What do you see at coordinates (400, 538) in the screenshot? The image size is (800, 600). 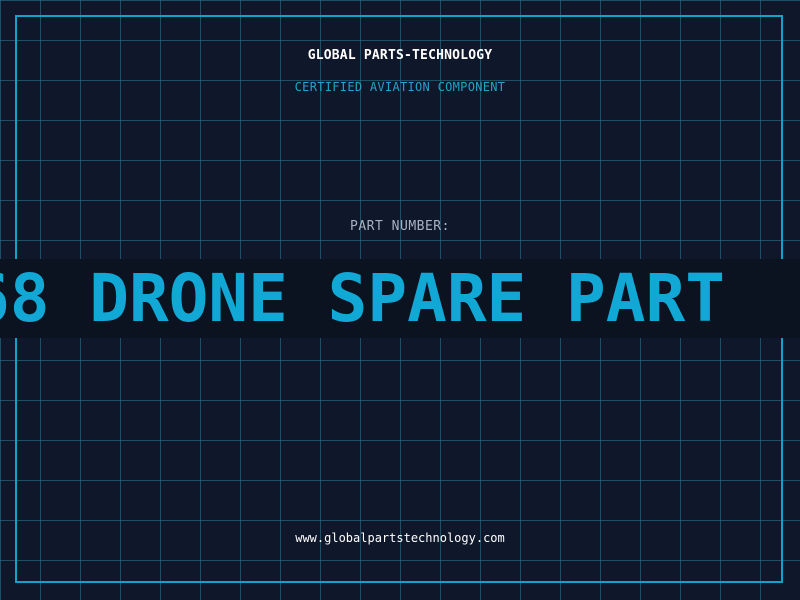 I see `website-url: www.globalpartstechnology.com` at bounding box center [400, 538].